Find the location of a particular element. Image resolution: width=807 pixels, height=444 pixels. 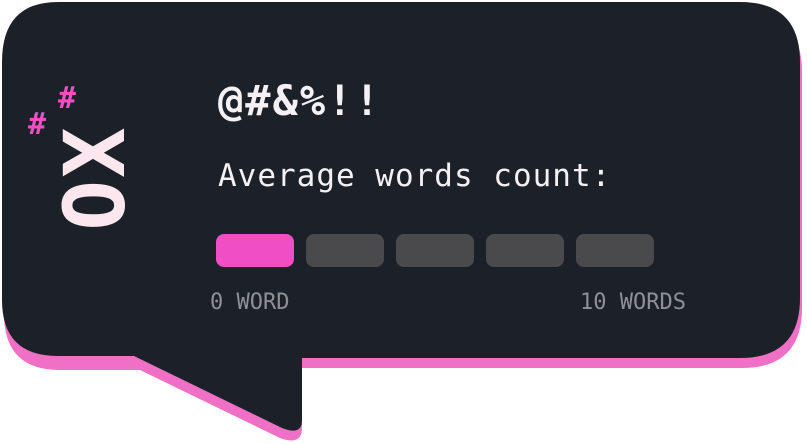

meter-segment-active is located at coordinates (255, 250).